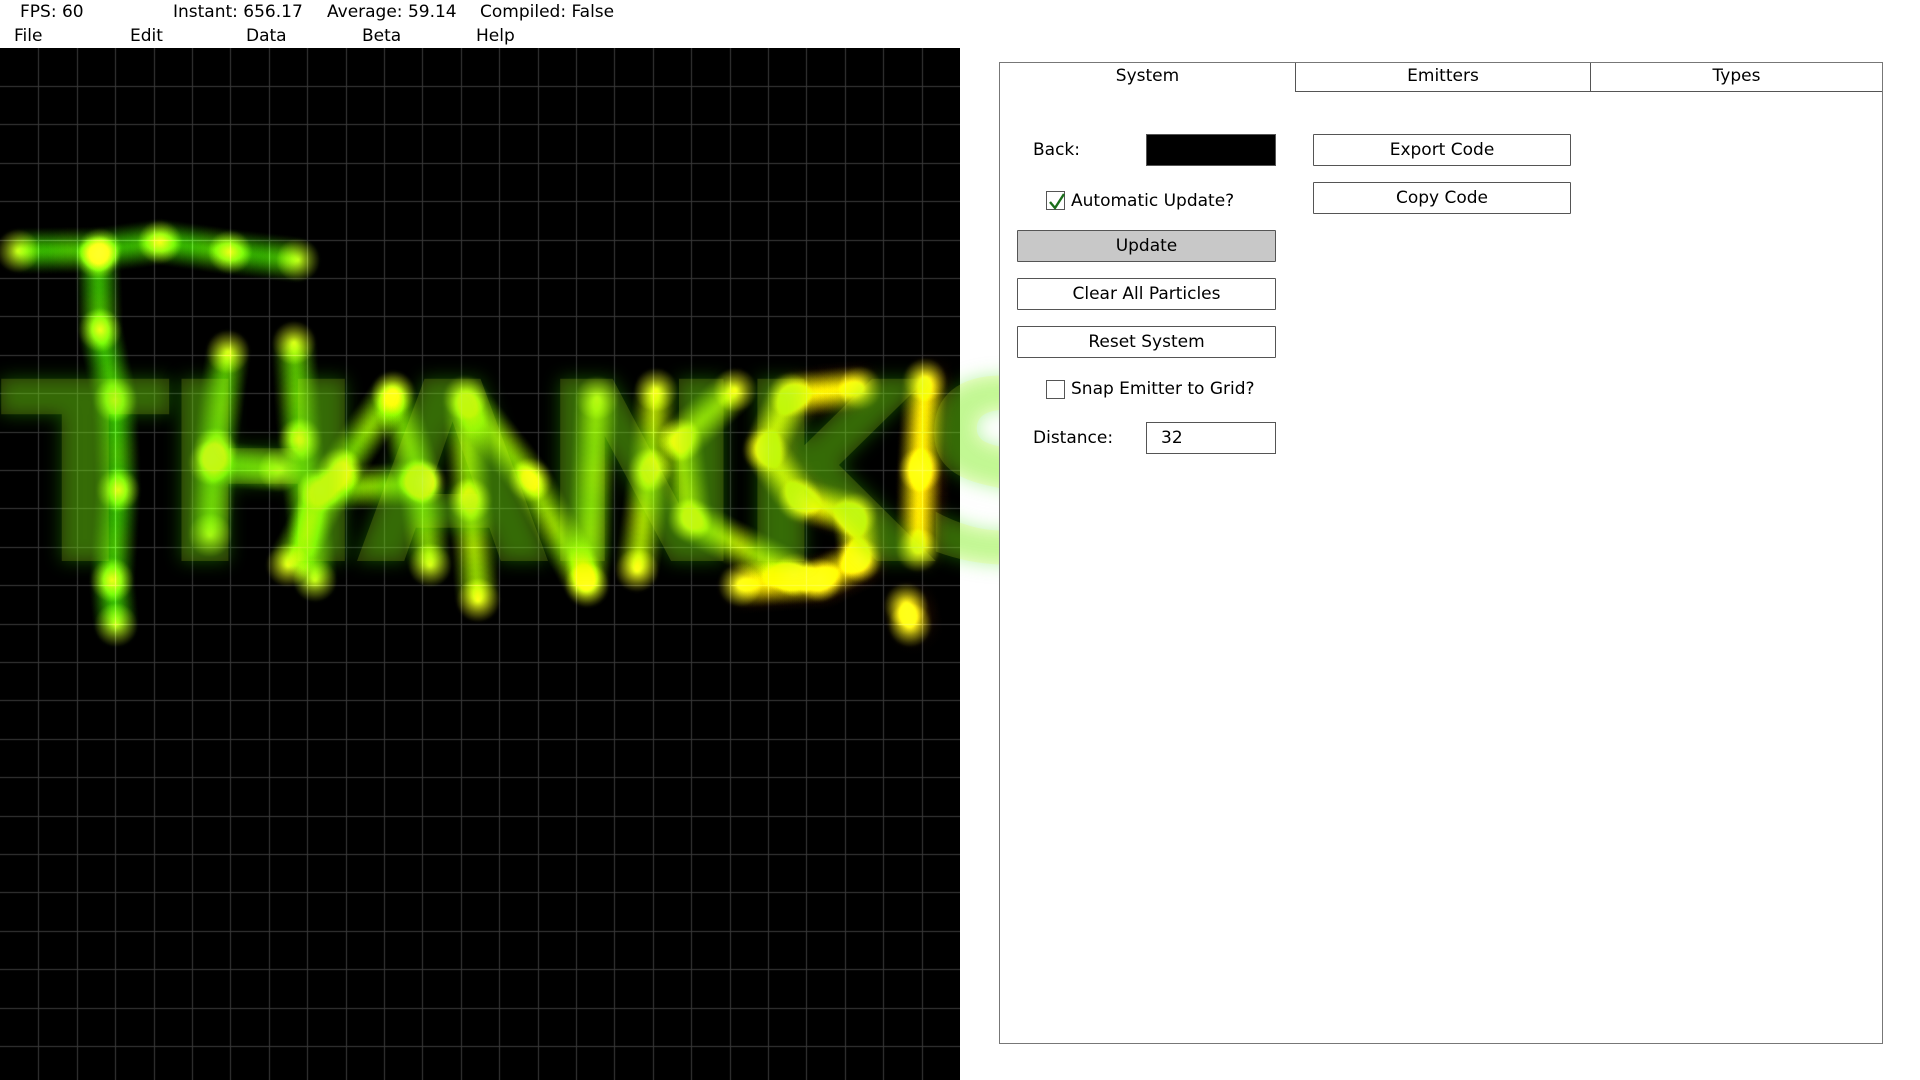 This screenshot has width=1920, height=1080. I want to click on tab-emitters: Emitters, so click(1442, 77).